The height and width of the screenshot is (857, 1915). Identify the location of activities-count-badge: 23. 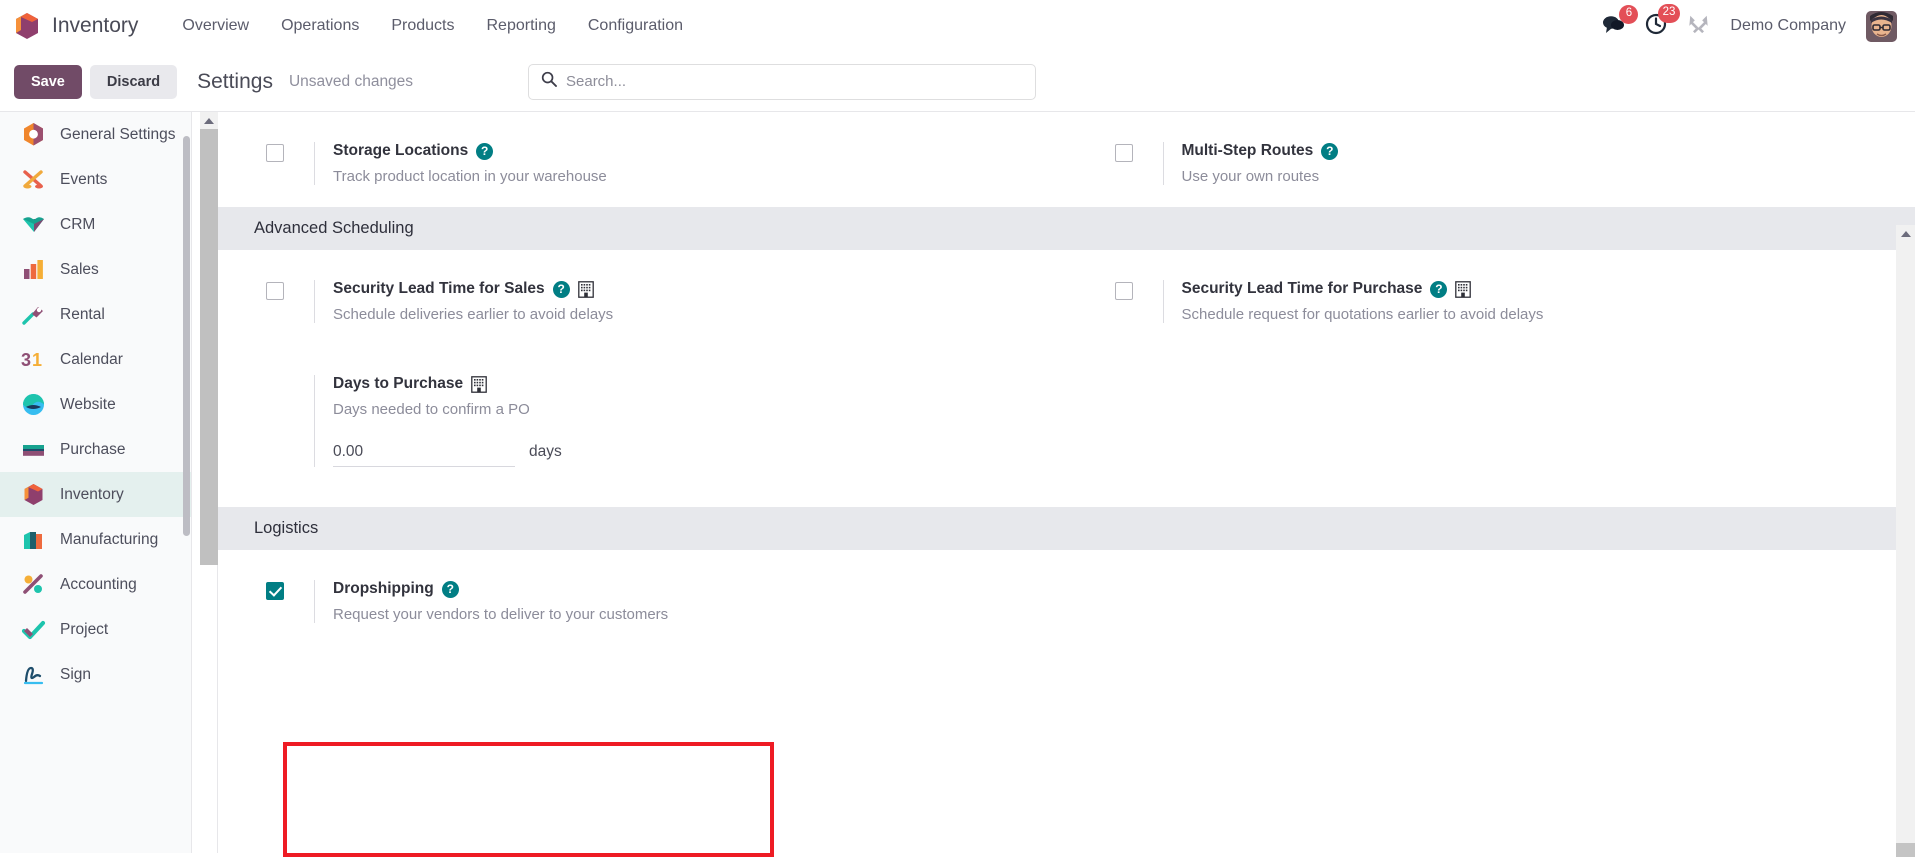
(1669, 13).